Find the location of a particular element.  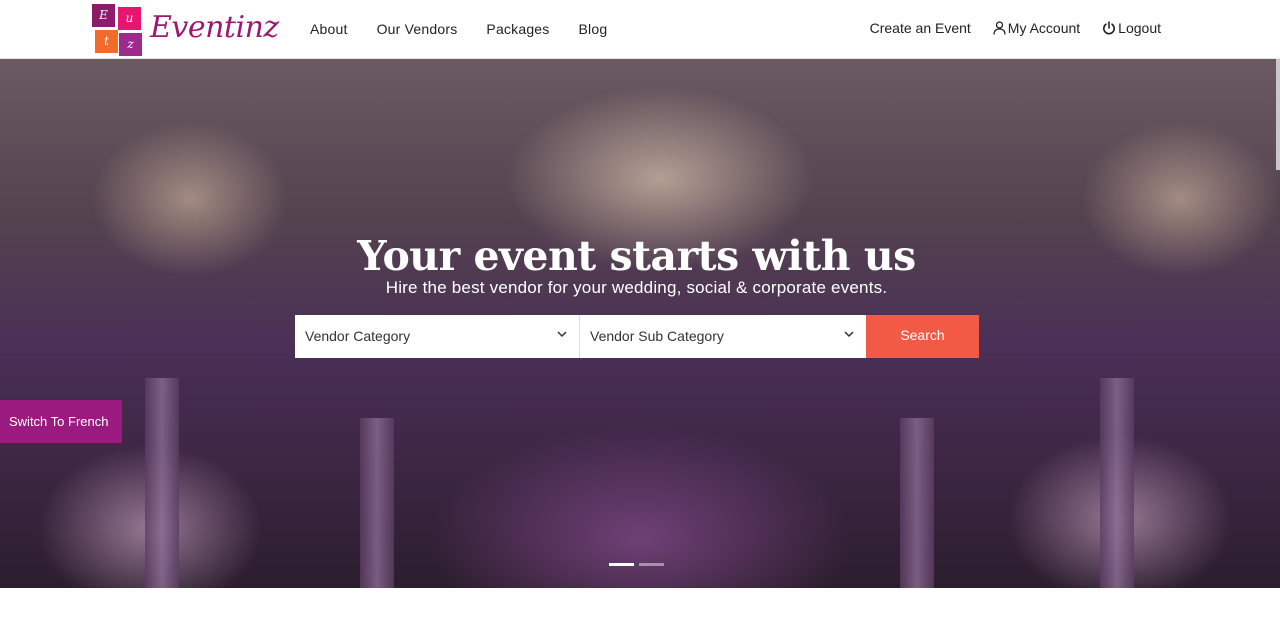

logo-letter: u is located at coordinates (129, 18).